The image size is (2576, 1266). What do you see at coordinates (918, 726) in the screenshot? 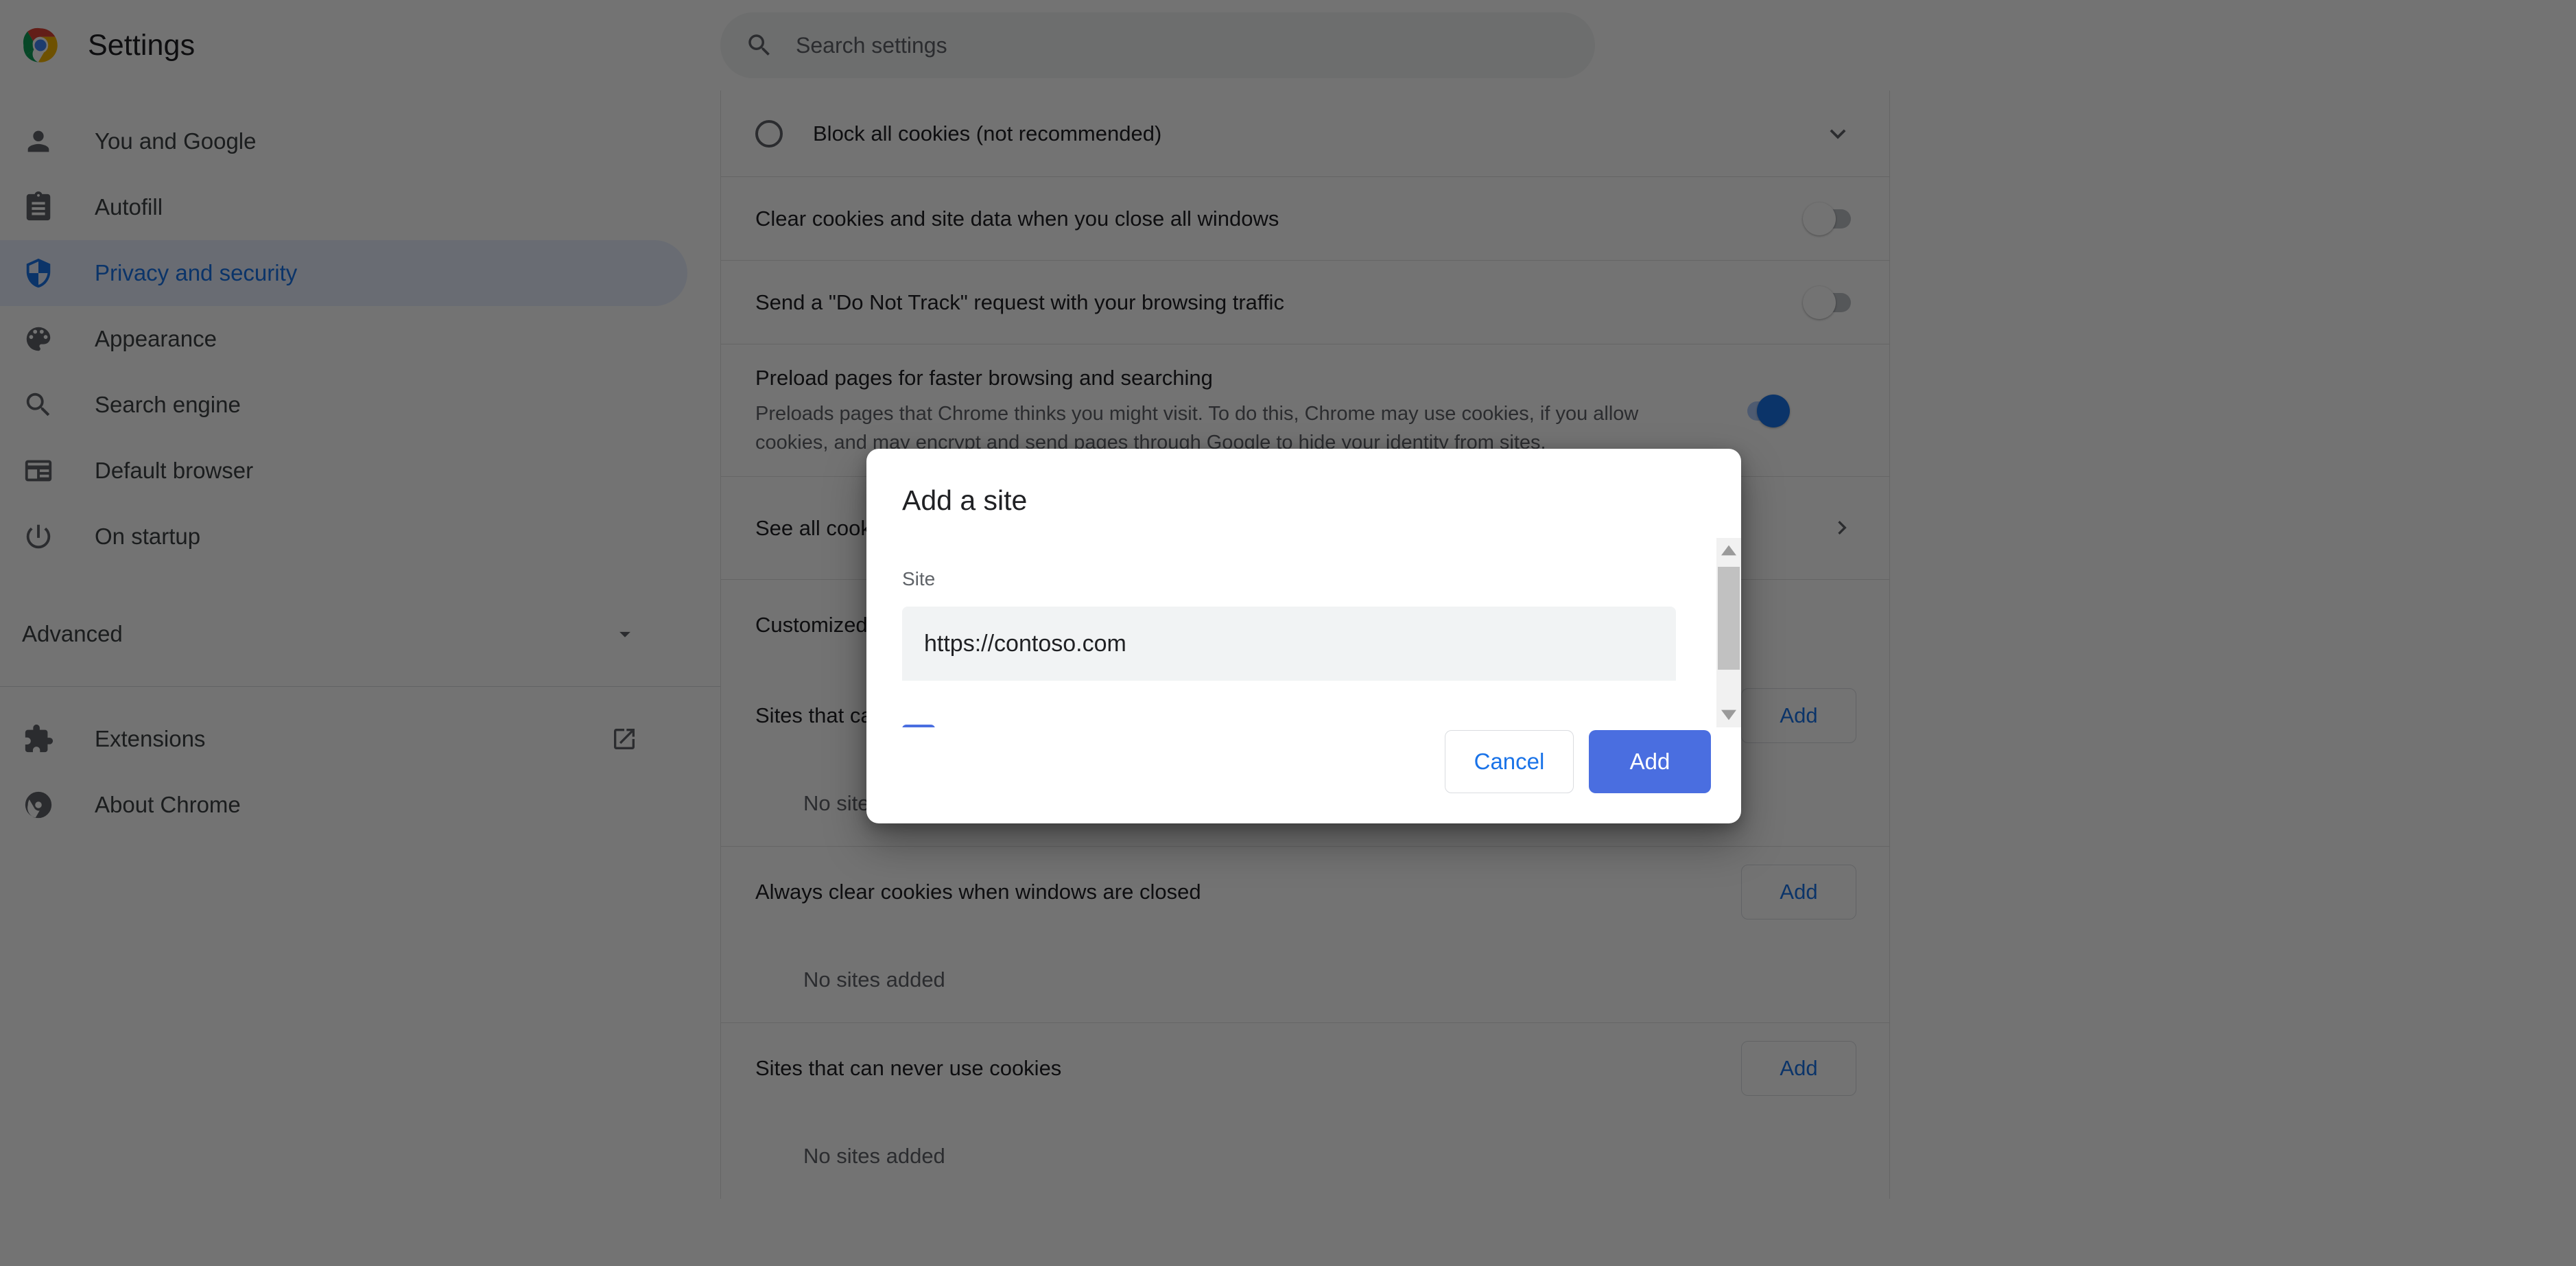
I see `checkbox-checked-icon` at bounding box center [918, 726].